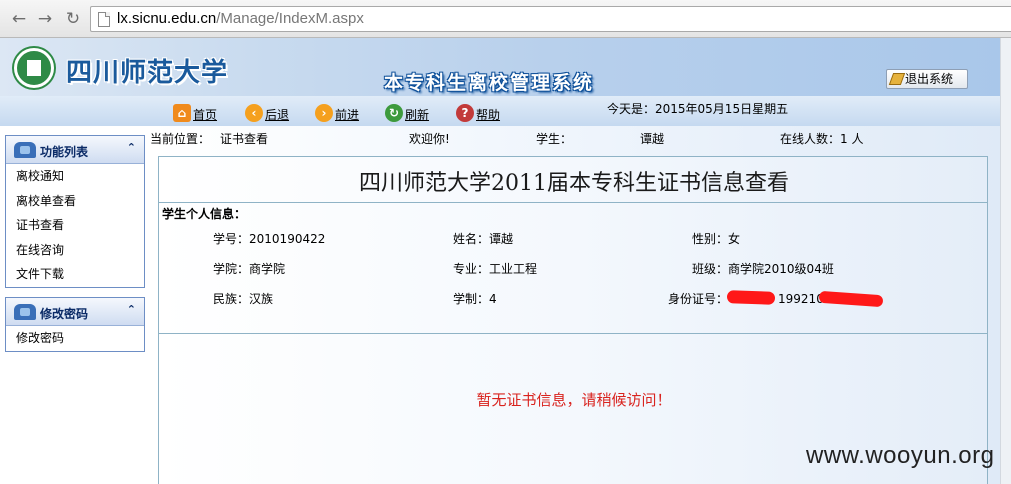  Describe the element at coordinates (574, 183) in the screenshot. I see `page-title: 四川师范大学2011届本专科生证书信息查看` at that location.